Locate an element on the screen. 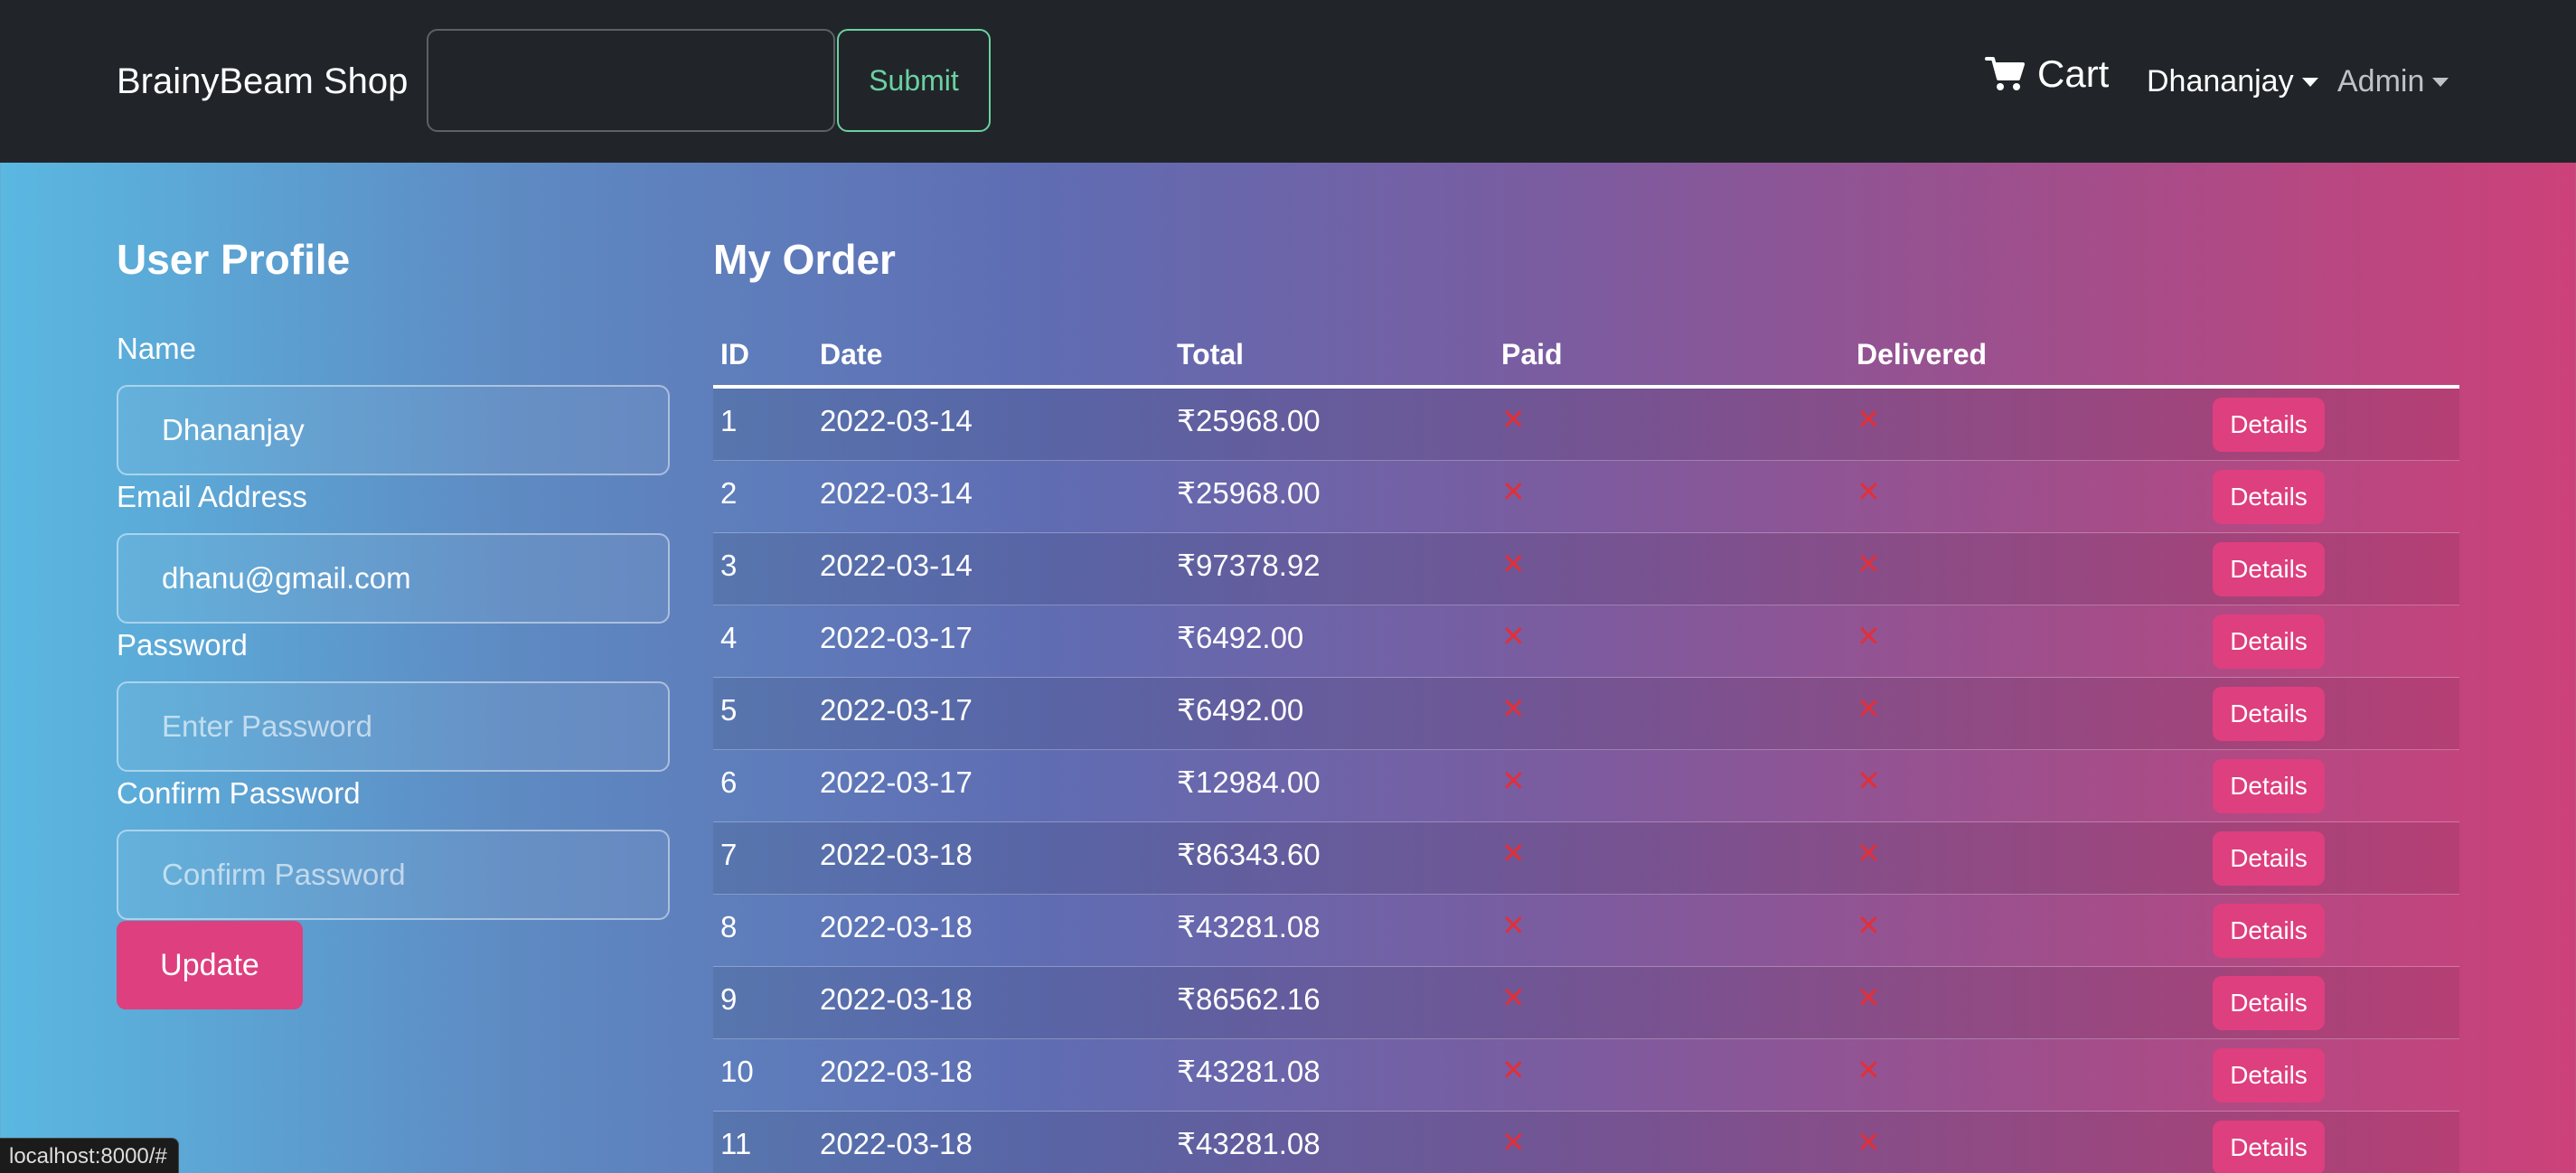 The height and width of the screenshot is (1173, 2576). email-field is located at coordinates (394, 578).